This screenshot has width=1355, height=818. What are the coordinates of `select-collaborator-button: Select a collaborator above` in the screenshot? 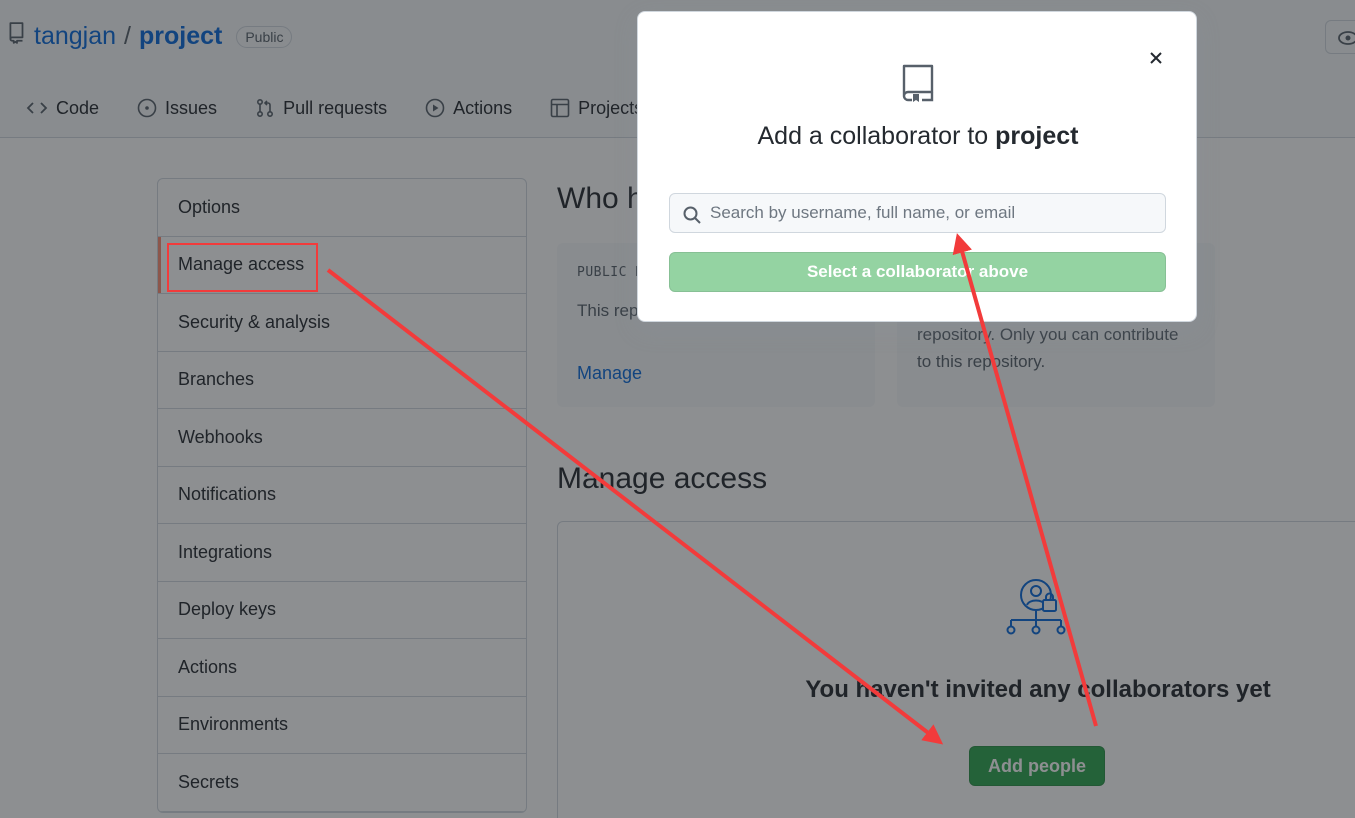 It's located at (917, 272).